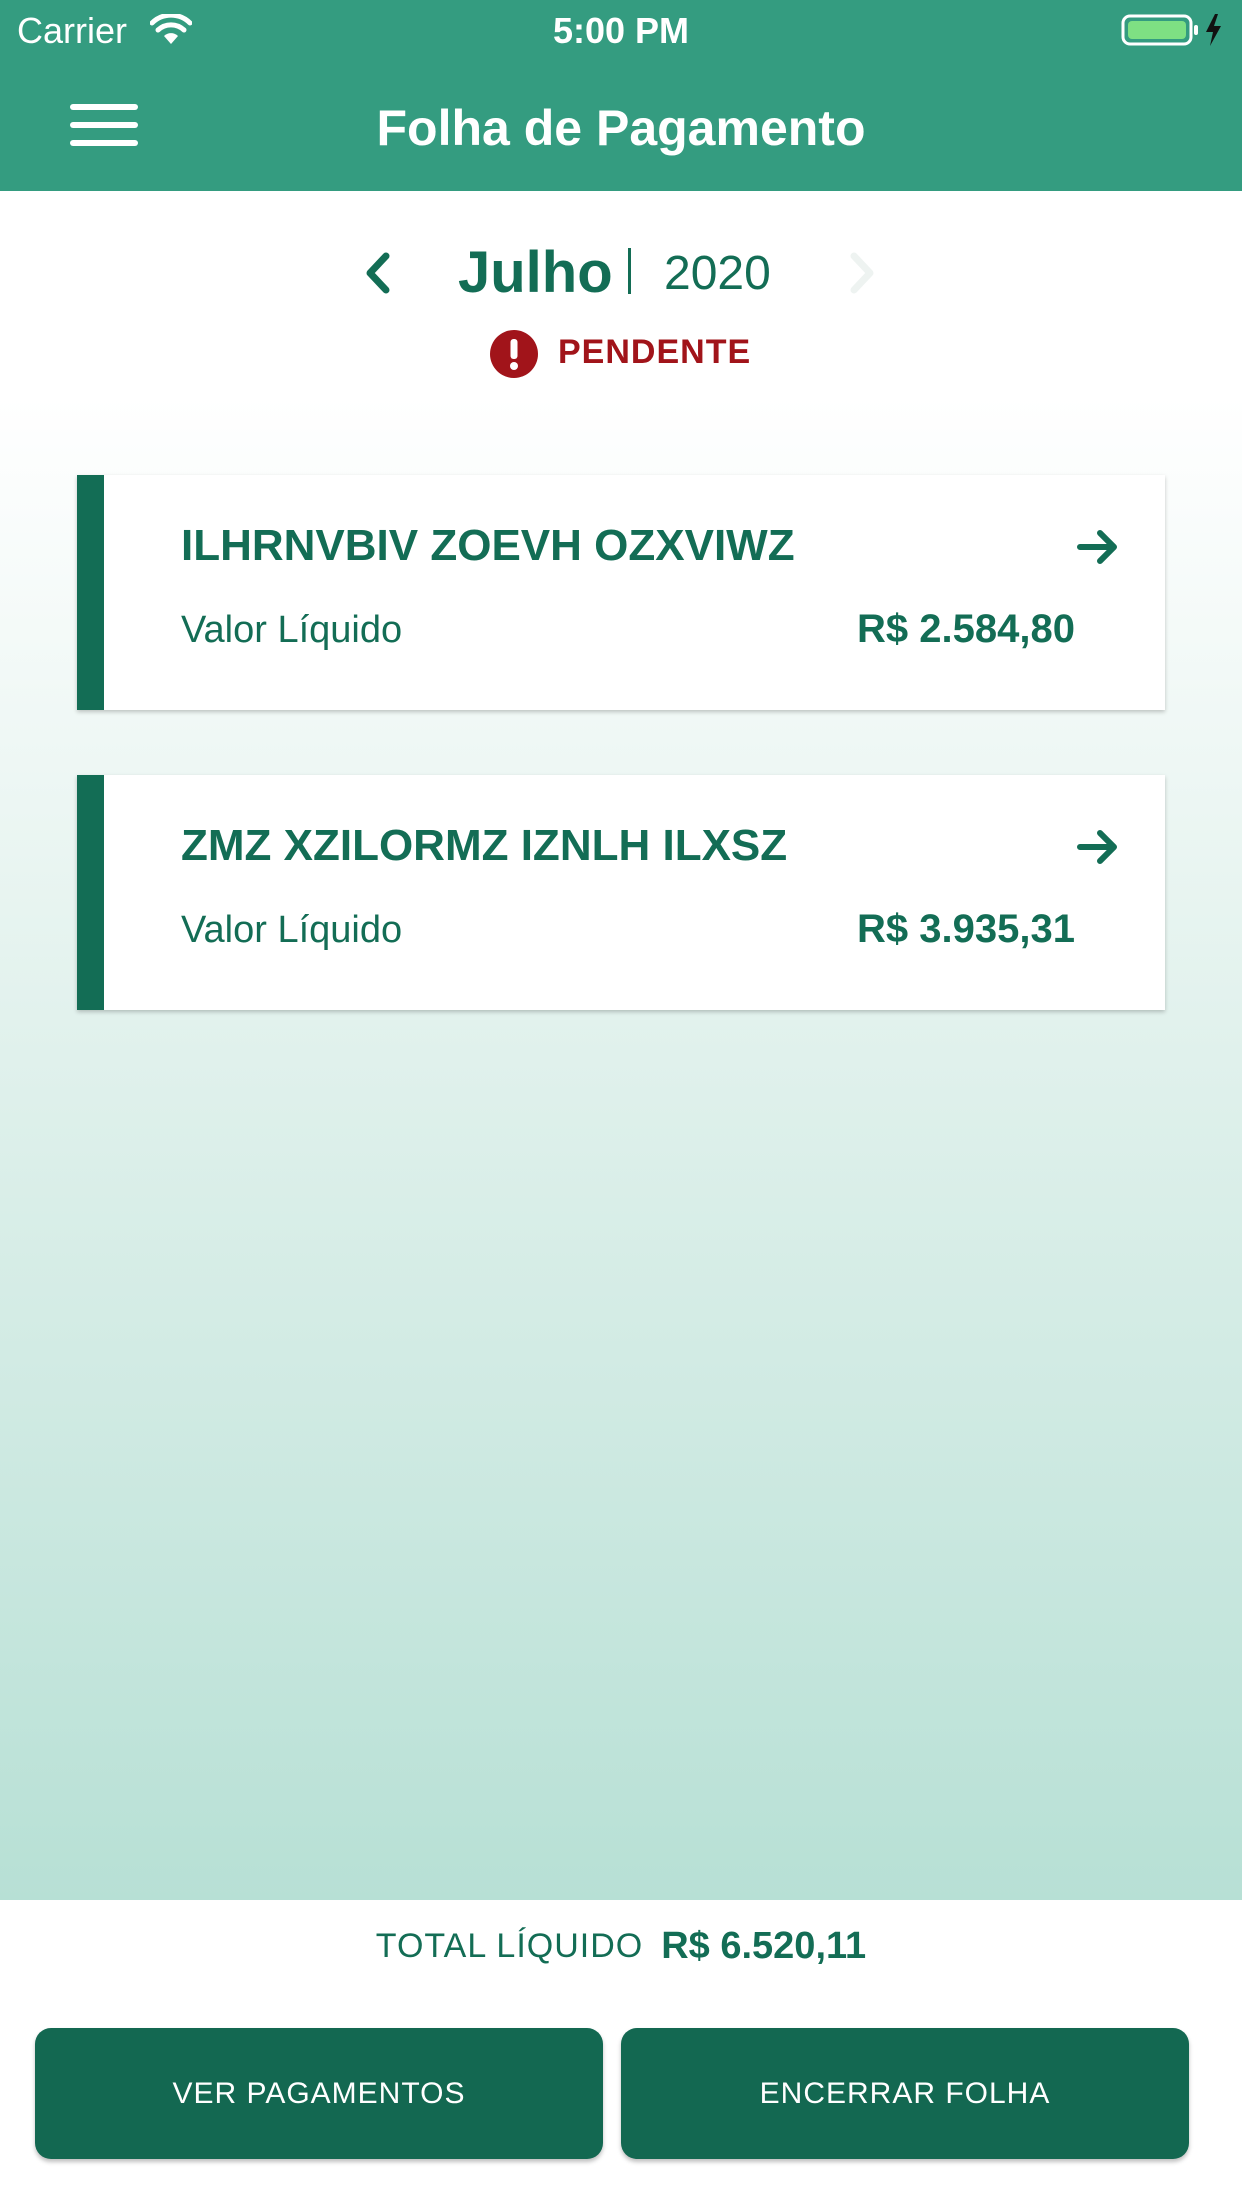 This screenshot has height=2208, width=1242. Describe the element at coordinates (966, 929) in the screenshot. I see `net-value-amount: R$ 3.935,31` at that location.